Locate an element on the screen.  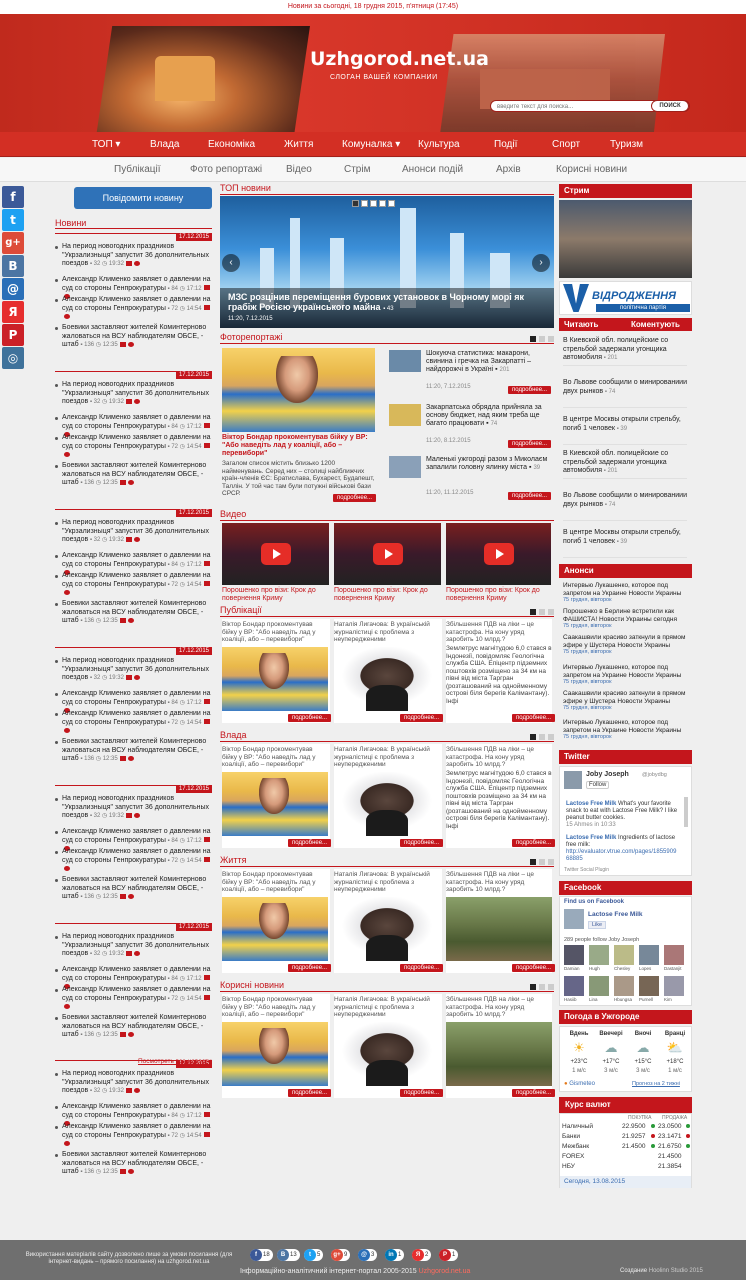
linkedin-icon: in is located at coordinates (391, 1255).